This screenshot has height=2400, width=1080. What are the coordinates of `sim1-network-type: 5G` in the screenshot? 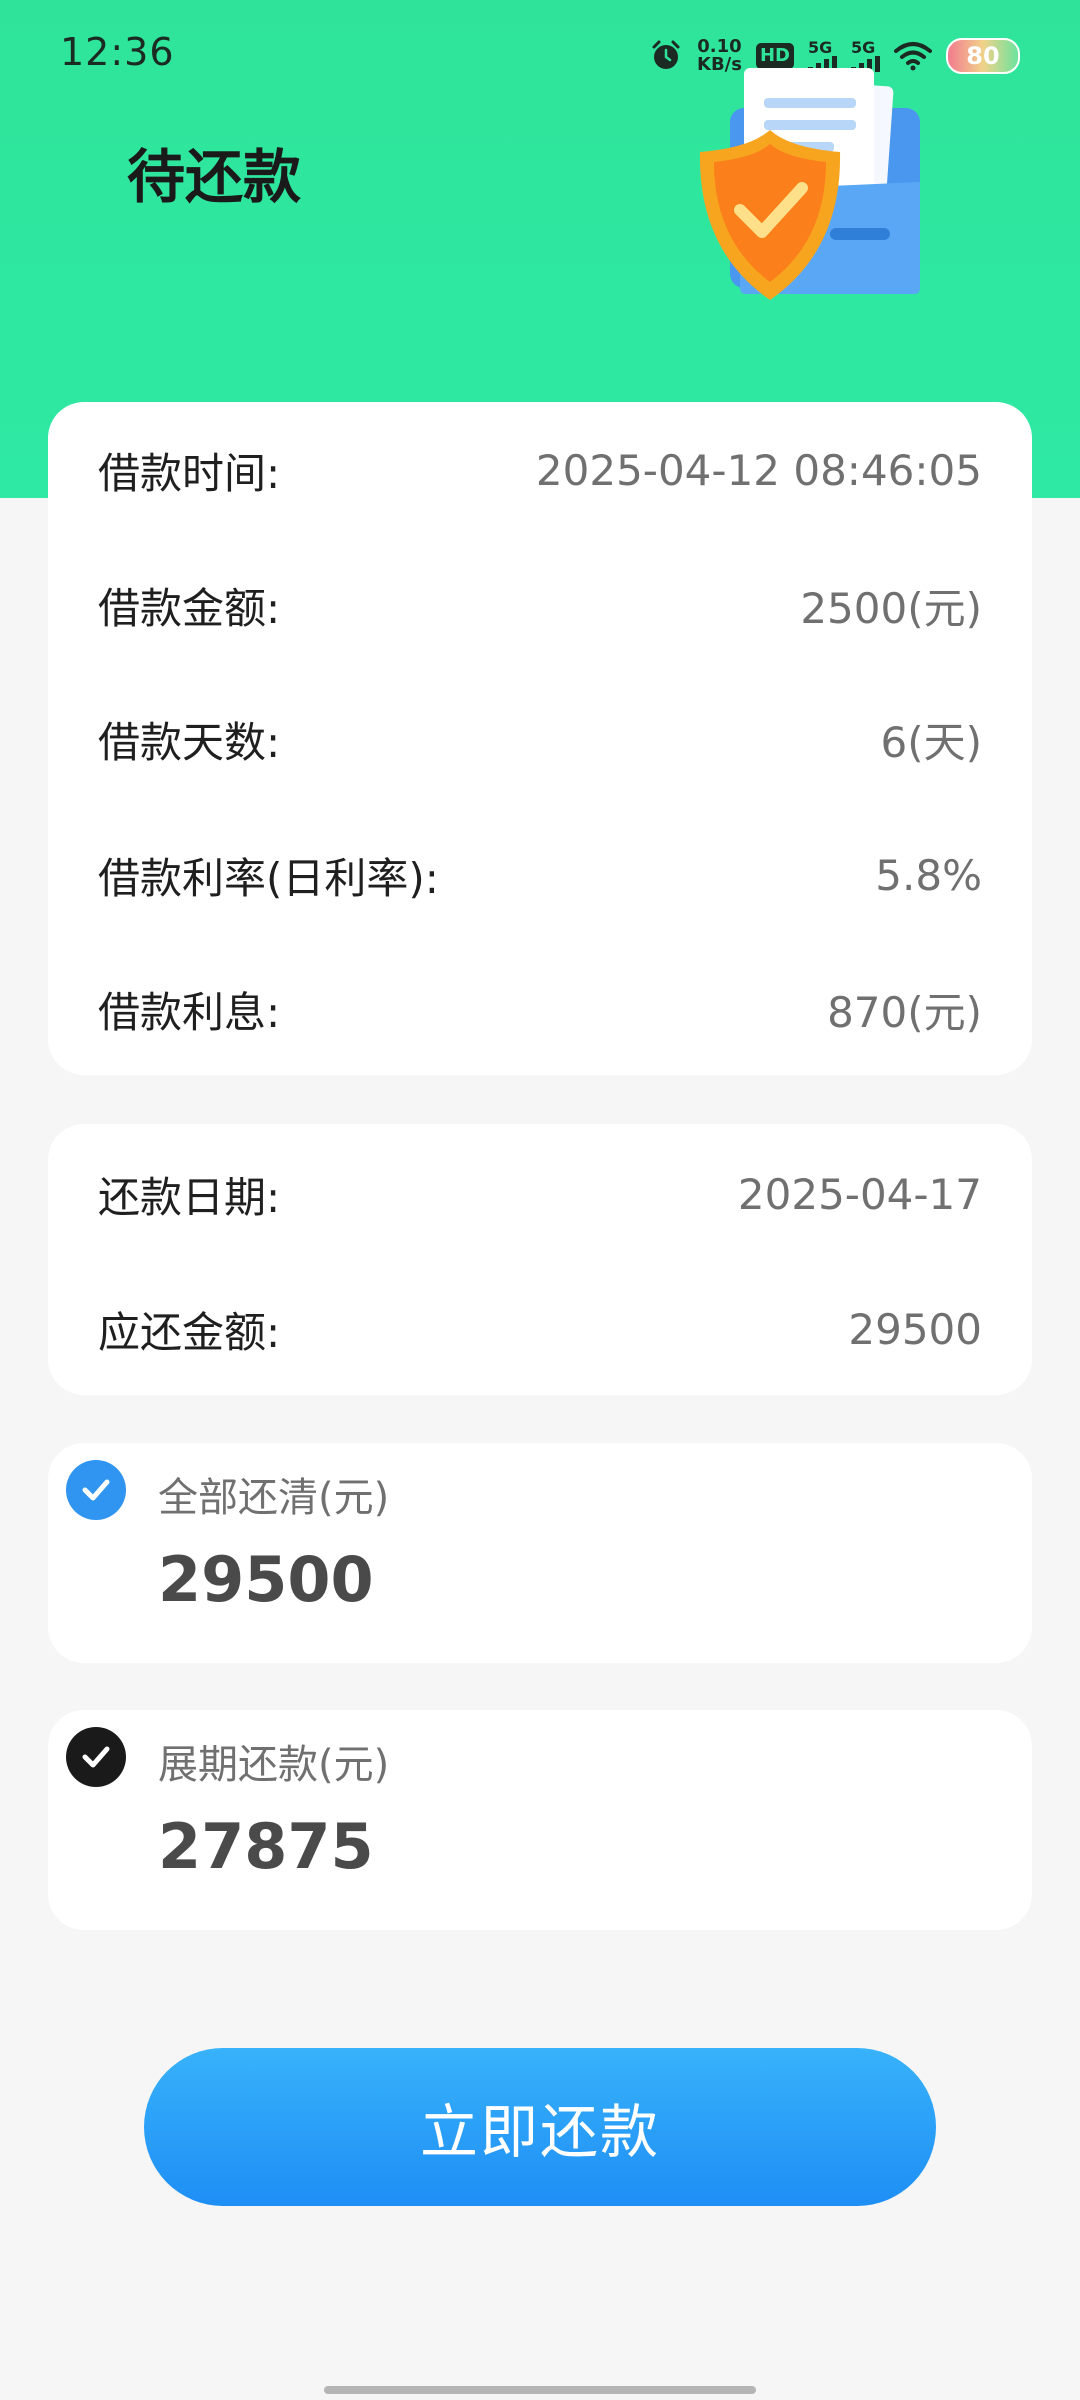 It's located at (820, 47).